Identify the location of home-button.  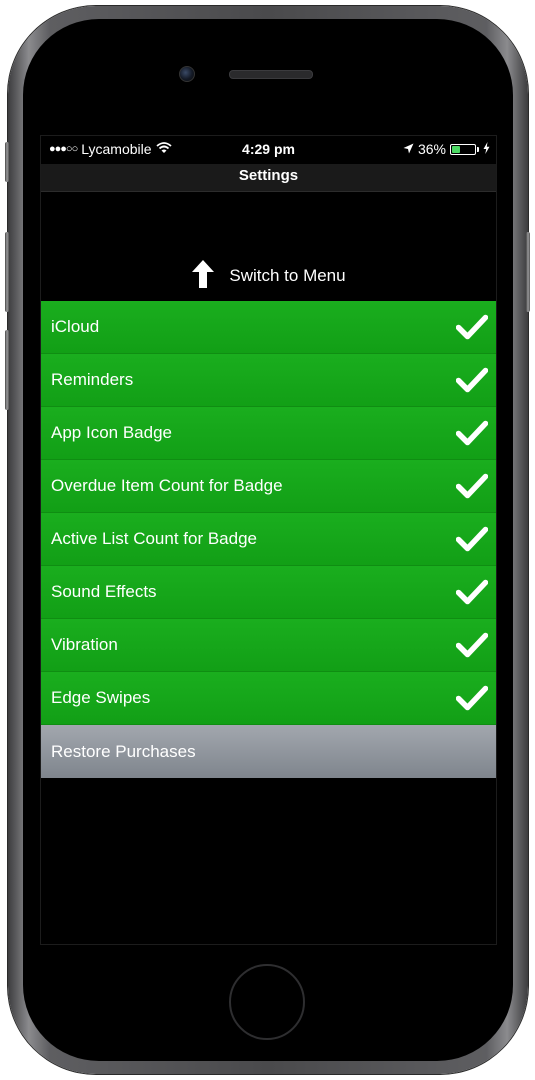
(267, 1002).